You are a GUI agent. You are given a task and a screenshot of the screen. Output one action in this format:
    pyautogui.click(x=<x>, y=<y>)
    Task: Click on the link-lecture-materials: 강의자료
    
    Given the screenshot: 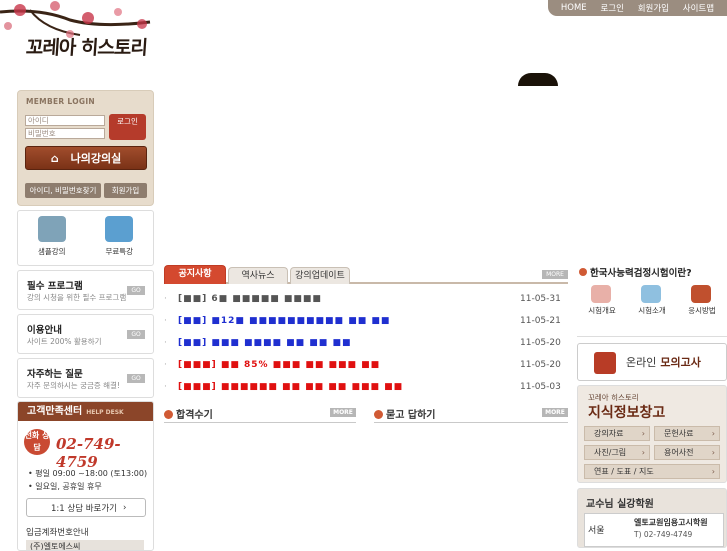 What is the action you would take?
    pyautogui.click(x=617, y=433)
    